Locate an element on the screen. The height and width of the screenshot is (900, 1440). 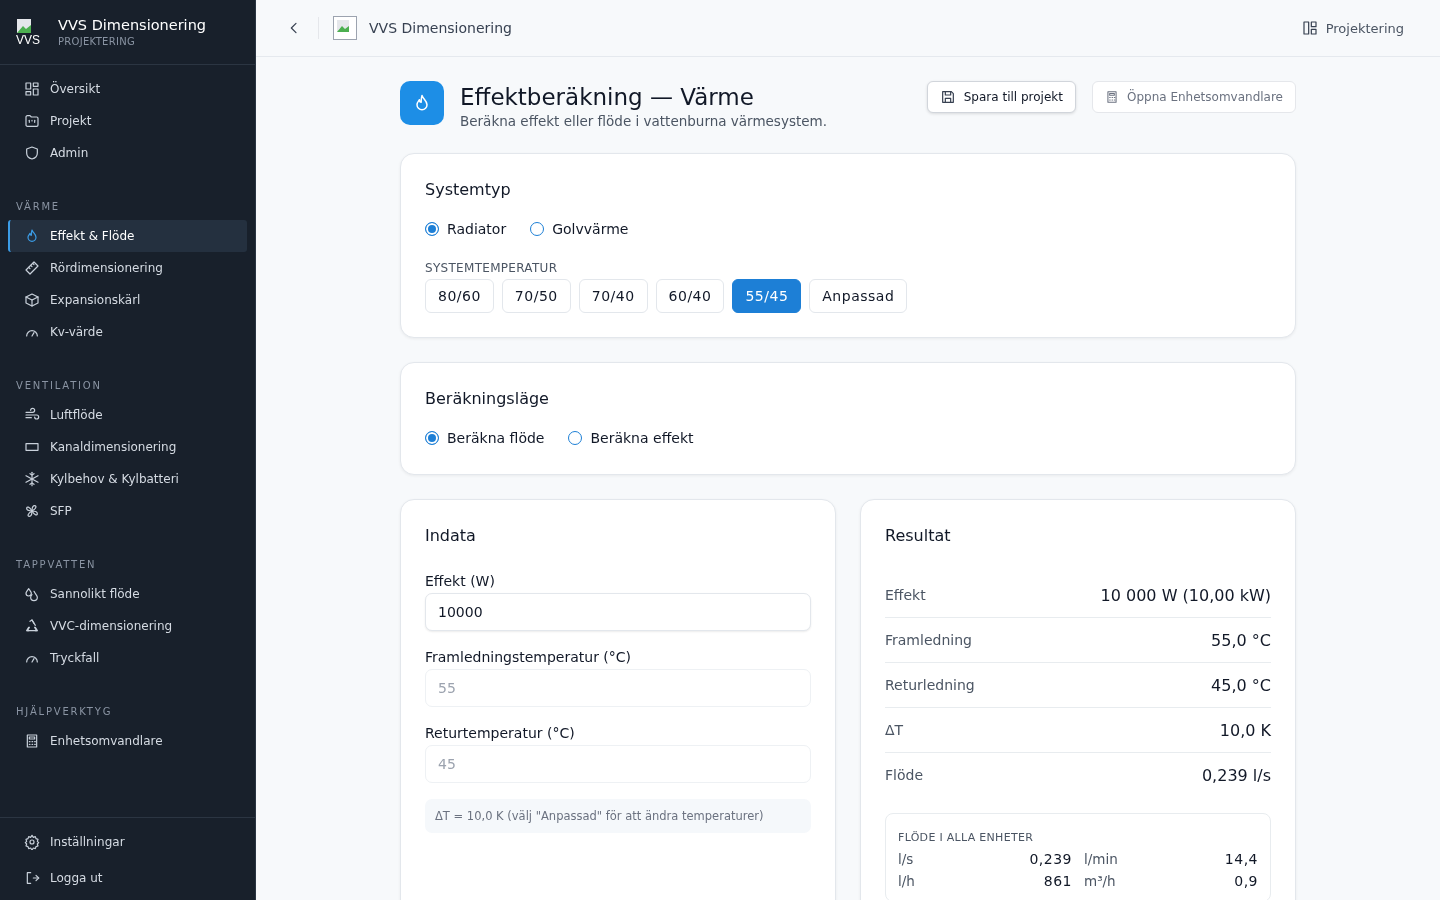
gear-icon is located at coordinates (32, 842).